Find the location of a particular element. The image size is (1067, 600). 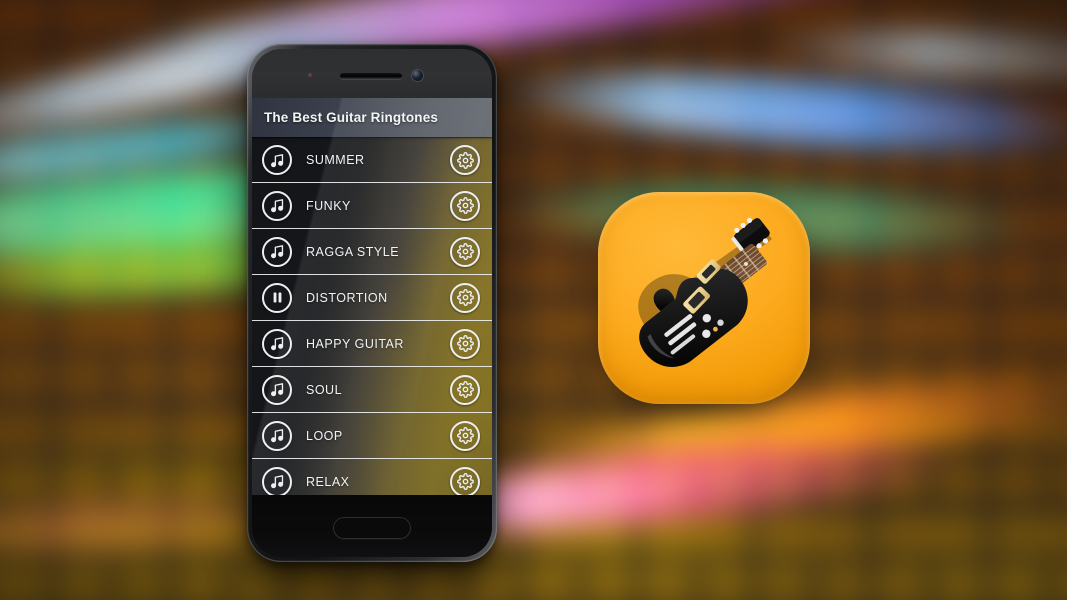

list-item-label: RELAX is located at coordinates (328, 481).